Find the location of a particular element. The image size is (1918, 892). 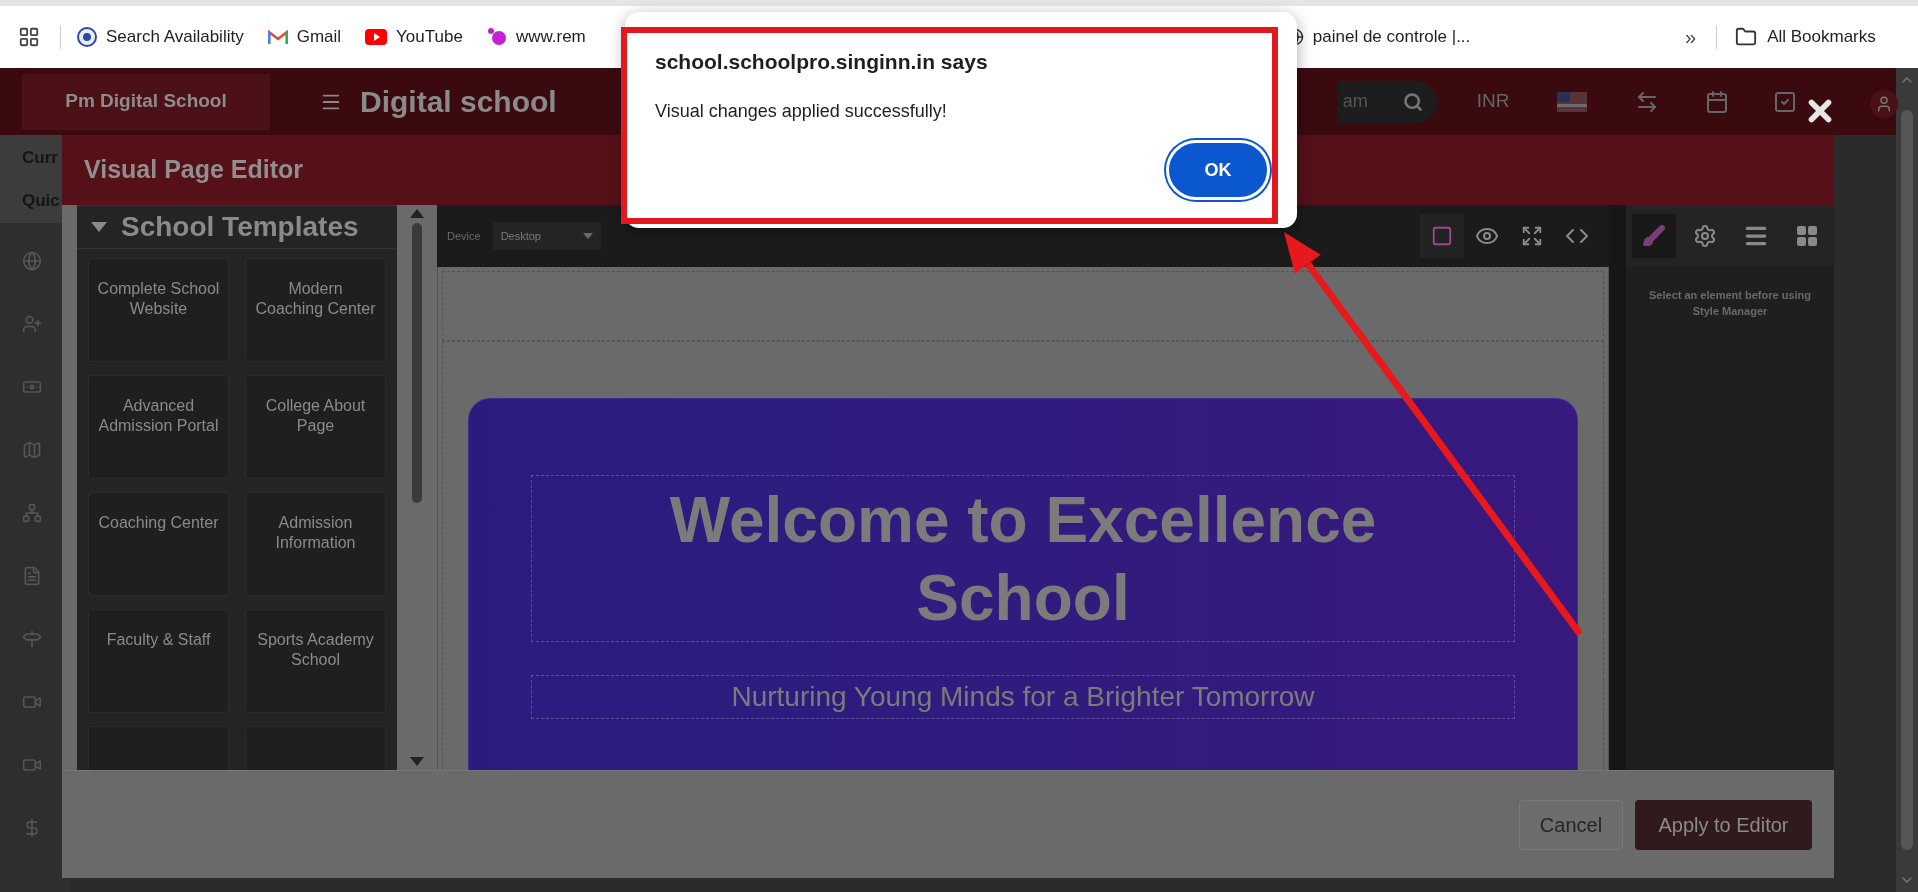

template-tile: Sports Academy School is located at coordinates (315, 661).